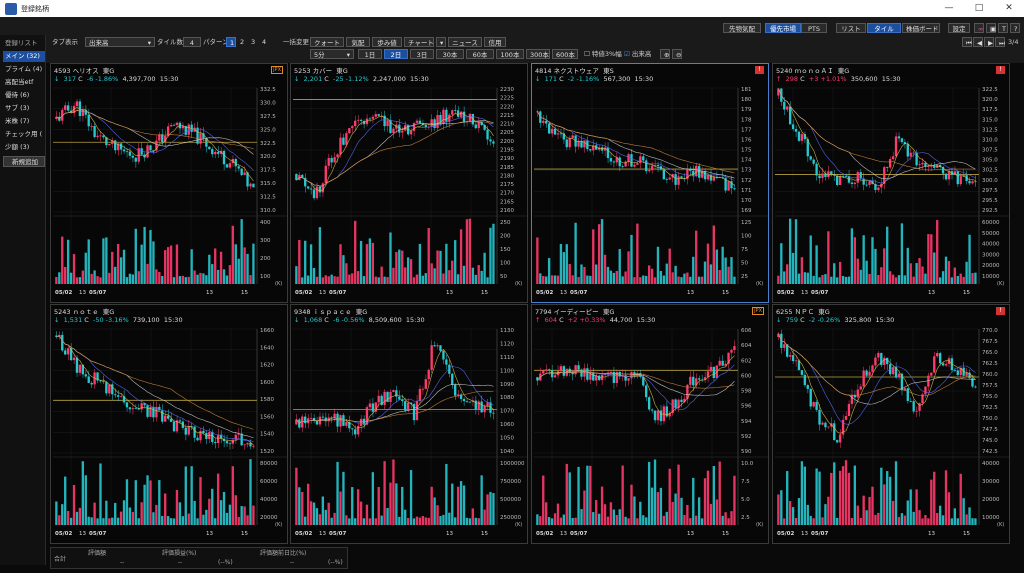 The image size is (1024, 573). What do you see at coordinates (441, 42) in the screenshot?
I see `chart-menu-icon: ▾` at bounding box center [441, 42].